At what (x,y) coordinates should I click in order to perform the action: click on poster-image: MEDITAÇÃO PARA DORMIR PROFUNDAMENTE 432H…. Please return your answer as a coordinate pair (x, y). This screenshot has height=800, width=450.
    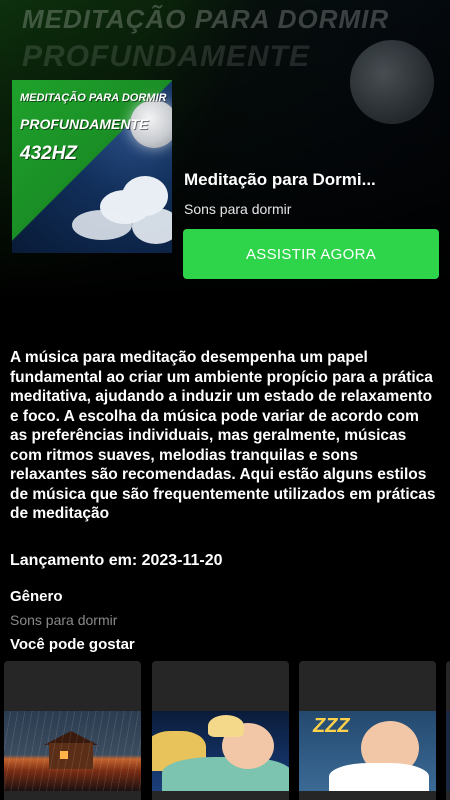
    Looking at the image, I should click on (92, 166).